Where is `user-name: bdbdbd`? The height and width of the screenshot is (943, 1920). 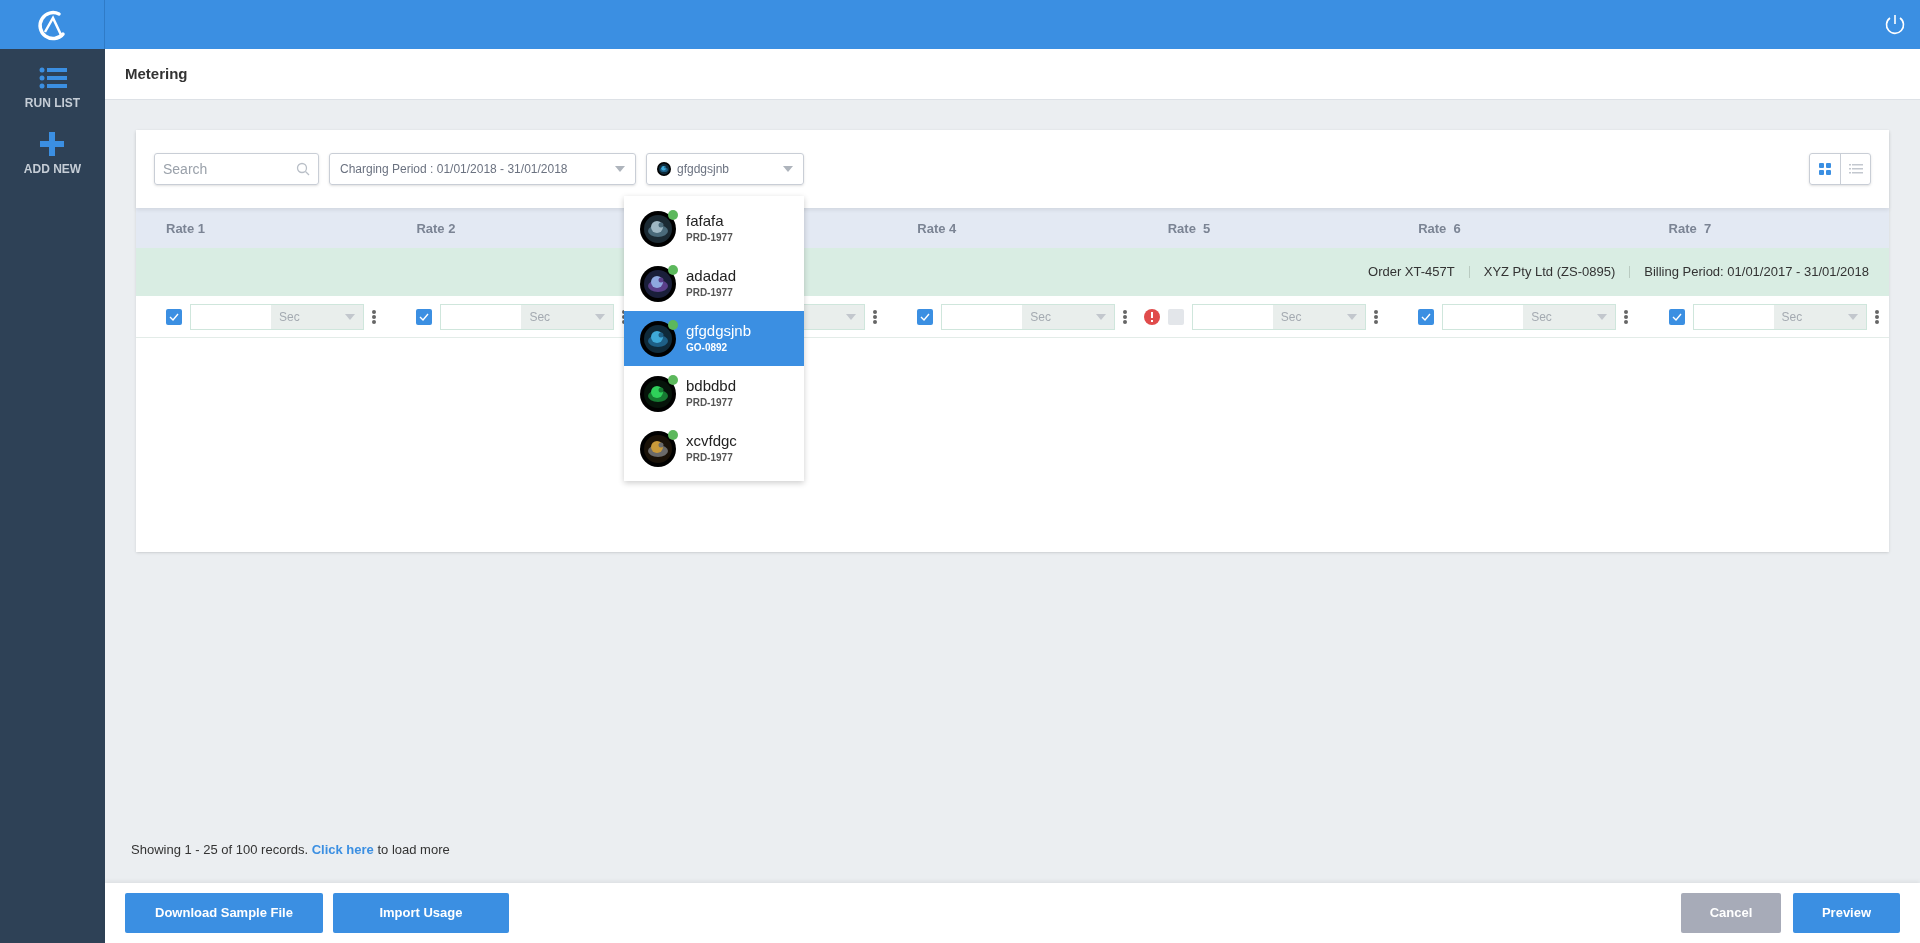
user-name: bdbdbd is located at coordinates (711, 386).